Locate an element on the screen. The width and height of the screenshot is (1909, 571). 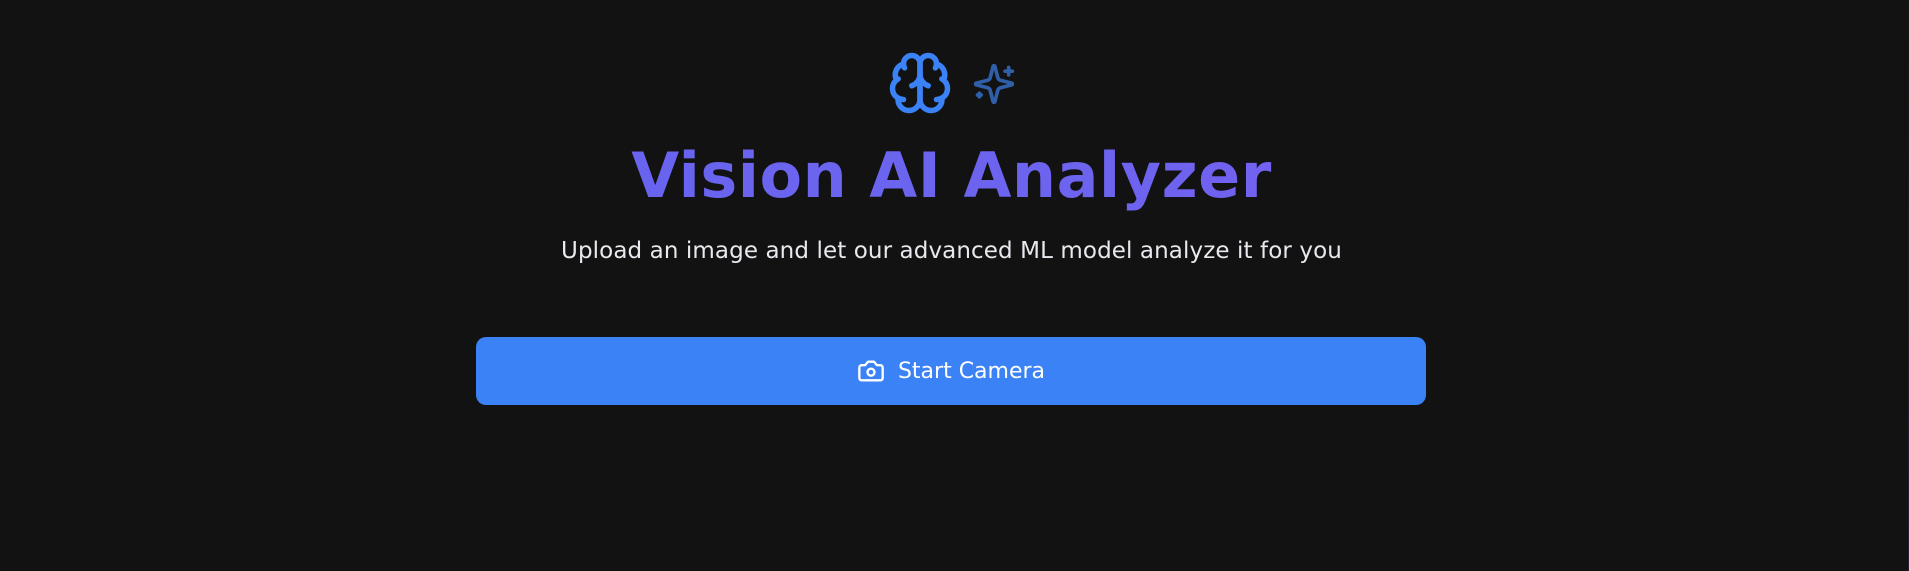
brain-icon is located at coordinates (920, 83).